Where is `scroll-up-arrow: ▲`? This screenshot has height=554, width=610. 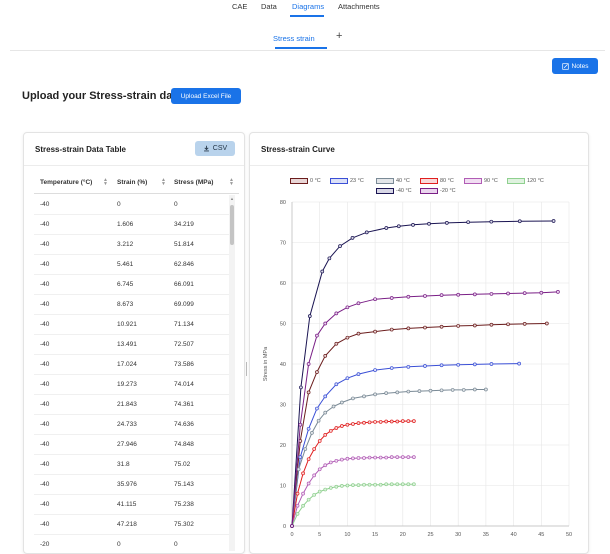 scroll-up-arrow: ▲ is located at coordinates (232, 198).